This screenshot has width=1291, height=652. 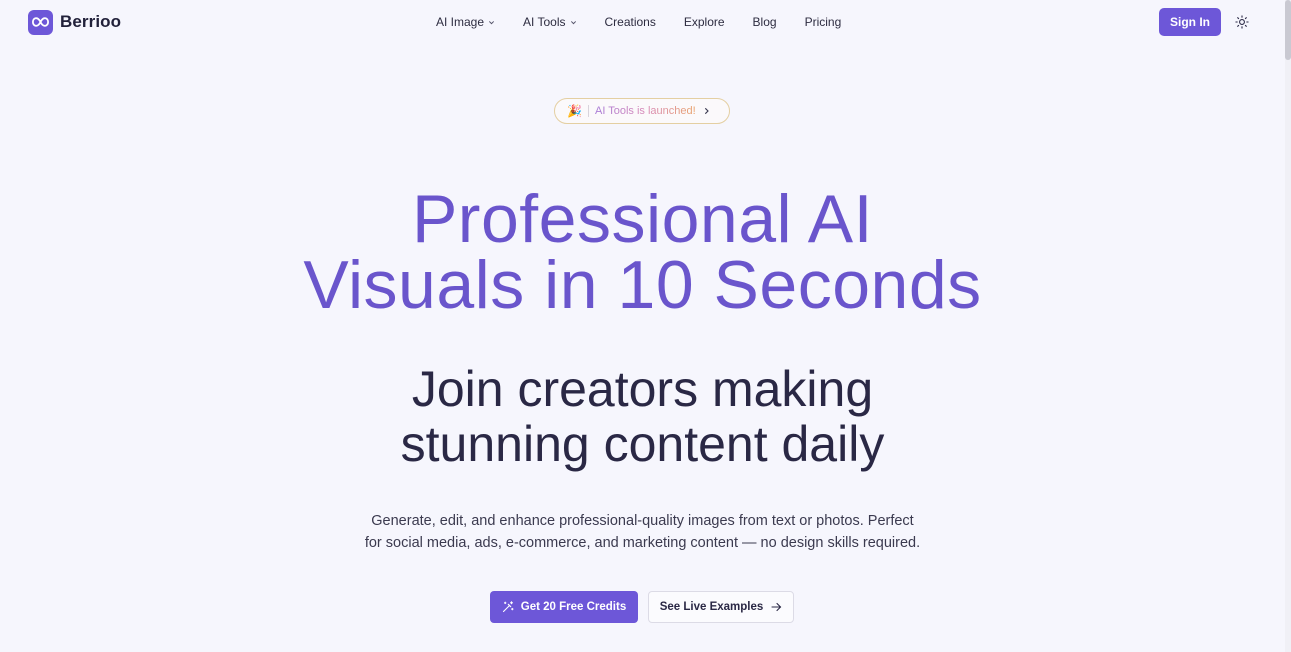 I want to click on sign-in-button: Sign In, so click(x=1190, y=22).